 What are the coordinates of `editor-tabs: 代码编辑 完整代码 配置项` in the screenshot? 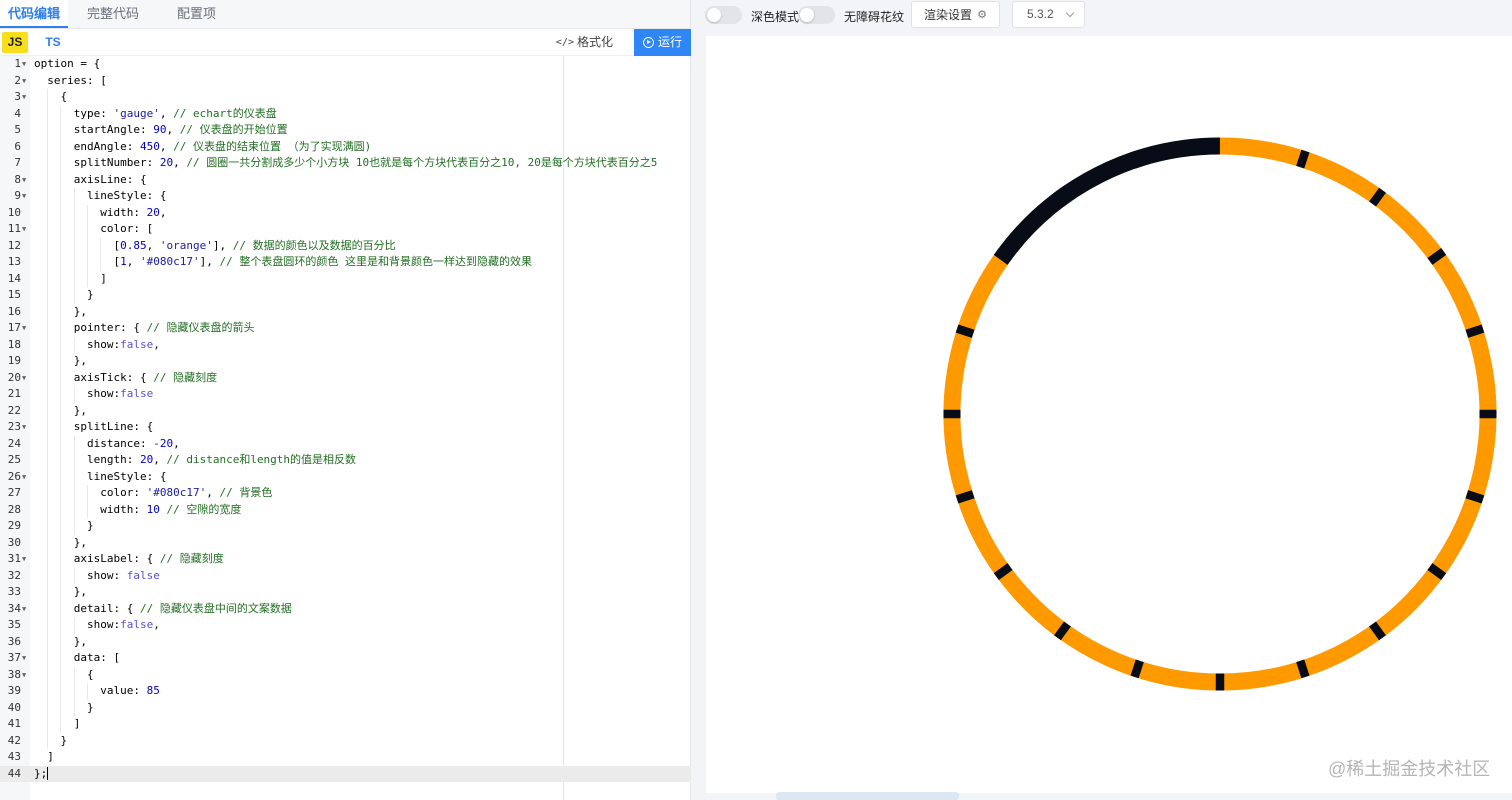 It's located at (345, 14).